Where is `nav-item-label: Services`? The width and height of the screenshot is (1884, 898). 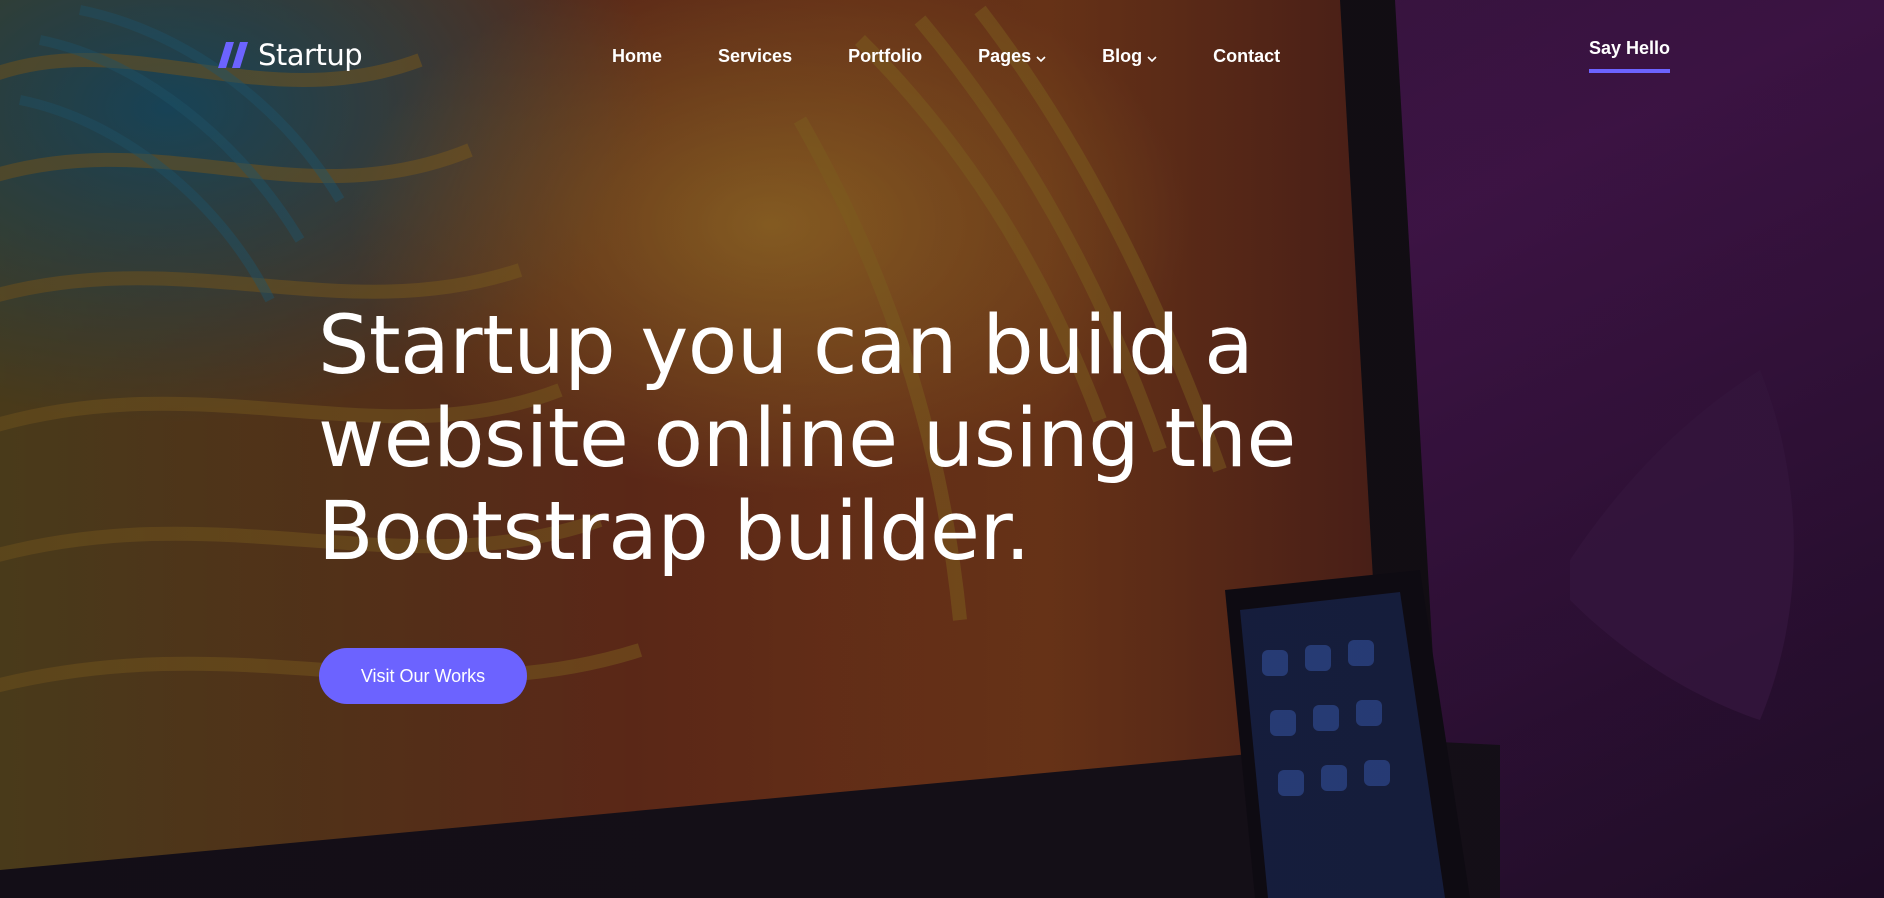
nav-item-label: Services is located at coordinates (755, 56).